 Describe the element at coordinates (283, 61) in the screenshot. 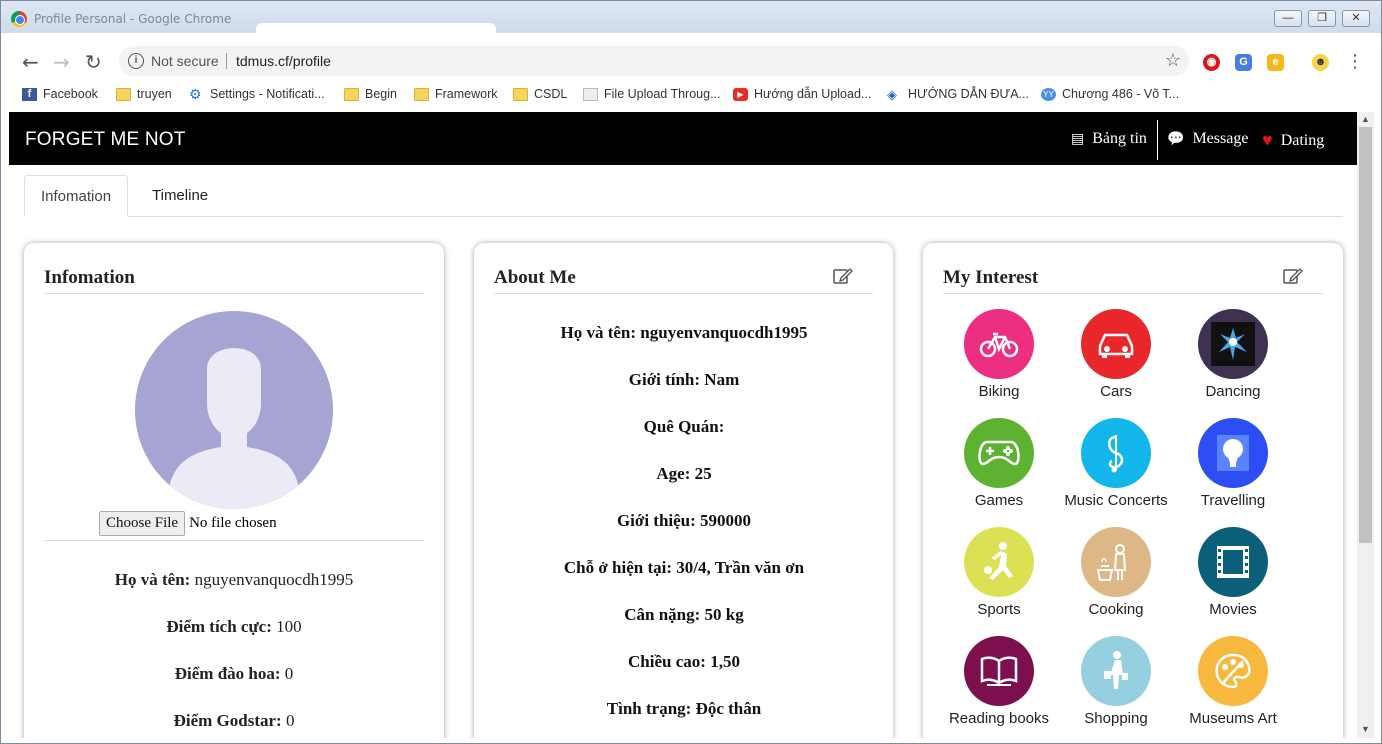

I see `url-text: tdmus.cf/profile` at that location.